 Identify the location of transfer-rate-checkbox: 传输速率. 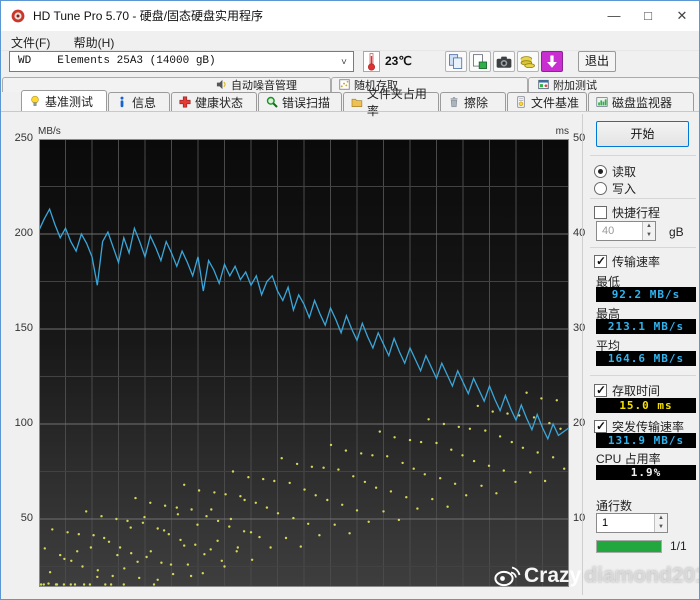
(627, 261).